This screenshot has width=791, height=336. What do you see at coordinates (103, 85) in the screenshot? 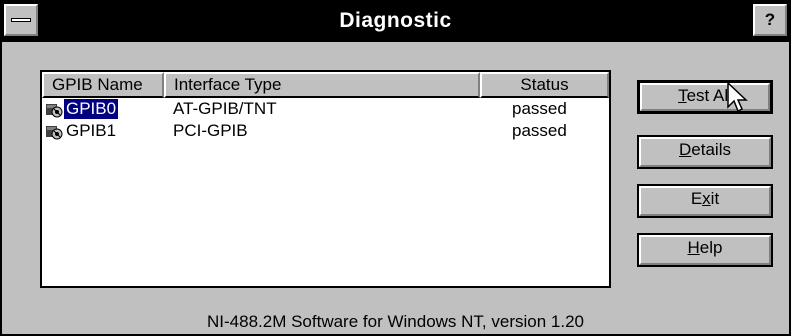
I see `column-header-gpib-name: GPIB Name` at bounding box center [103, 85].